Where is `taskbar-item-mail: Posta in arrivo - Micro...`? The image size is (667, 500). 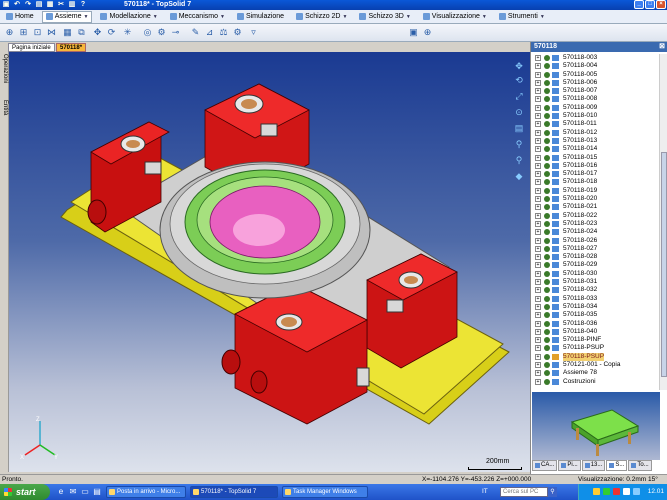 taskbar-item-mail: Posta in arrivo - Micro... is located at coordinates (146, 492).